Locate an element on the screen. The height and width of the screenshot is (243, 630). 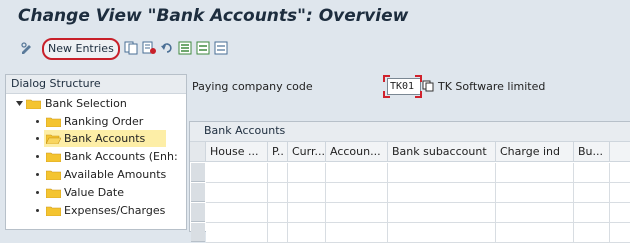
tree-item-value-date: Value Date is located at coordinates (95, 192).